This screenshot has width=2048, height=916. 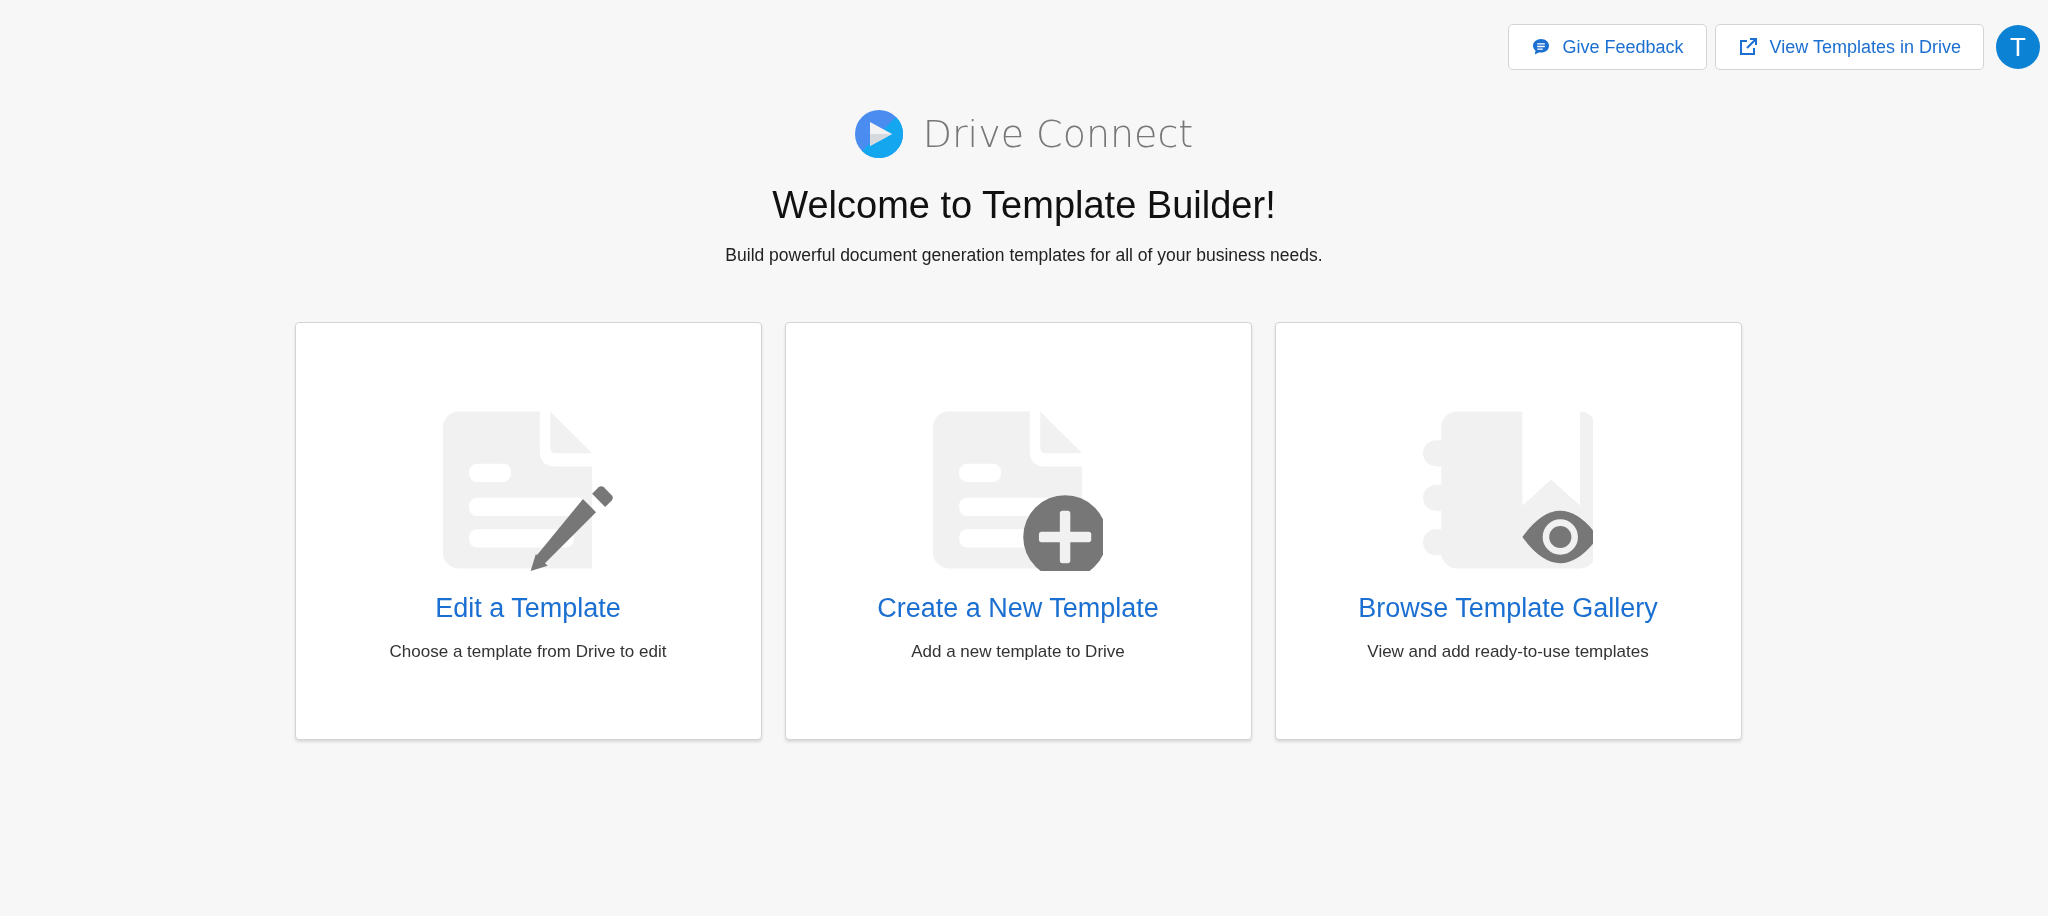 I want to click on card-description: Choose a template from Drive to edit, so click(x=528, y=652).